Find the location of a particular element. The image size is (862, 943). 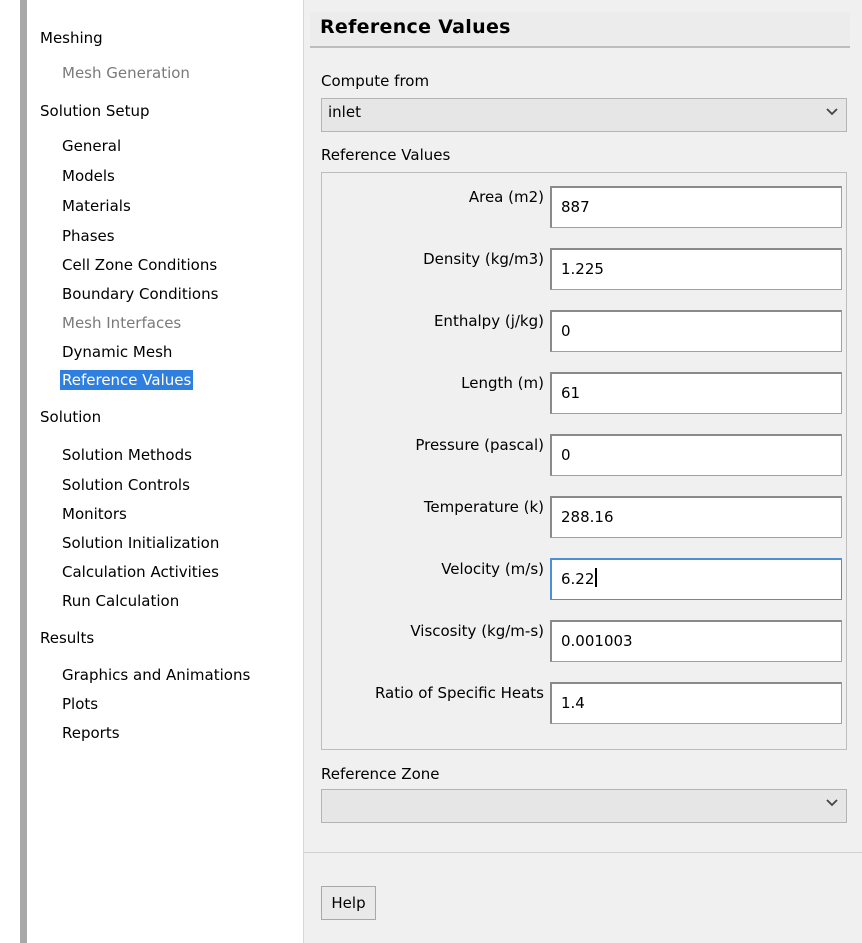

panel-header: Reference Values is located at coordinates (580, 30).